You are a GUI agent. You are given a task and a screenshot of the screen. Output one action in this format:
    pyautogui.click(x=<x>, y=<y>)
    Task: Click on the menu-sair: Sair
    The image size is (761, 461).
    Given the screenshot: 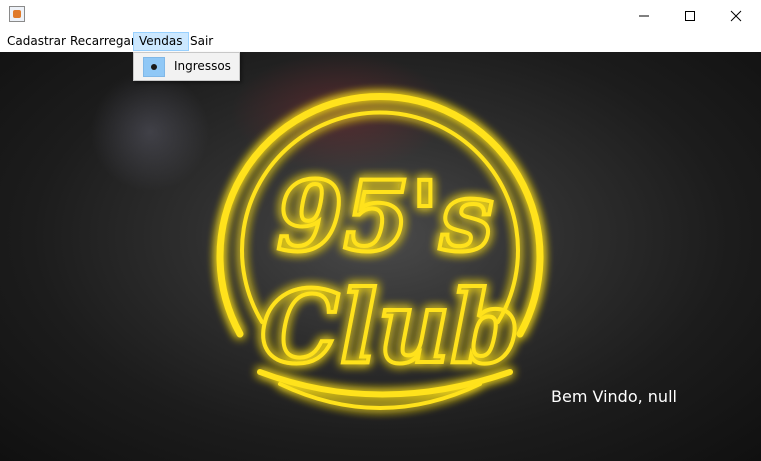 What is the action you would take?
    pyautogui.click(x=201, y=41)
    